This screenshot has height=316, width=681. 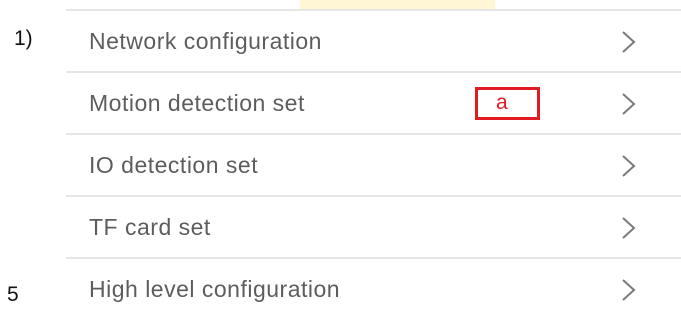 What do you see at coordinates (174, 165) in the screenshot?
I see `menu-item-label: IO detection set` at bounding box center [174, 165].